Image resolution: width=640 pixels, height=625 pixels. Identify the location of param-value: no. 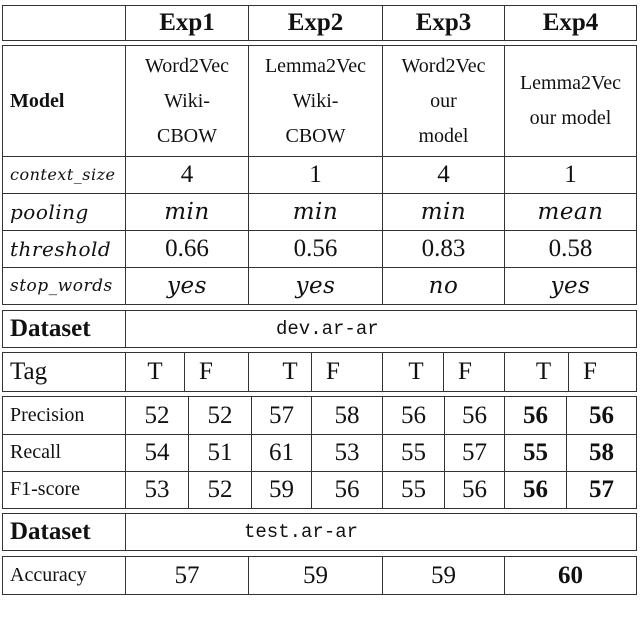
(443, 285).